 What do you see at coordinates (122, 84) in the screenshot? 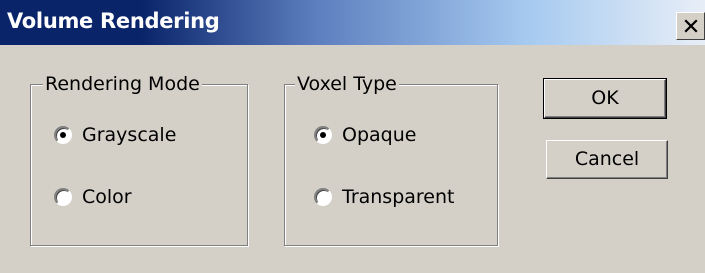
I see `rendering-mode-legend: Rendering Mode` at bounding box center [122, 84].